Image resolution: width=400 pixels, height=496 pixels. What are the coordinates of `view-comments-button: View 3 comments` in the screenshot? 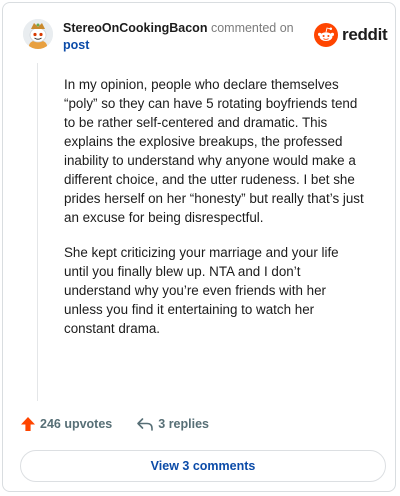 It's located at (203, 466).